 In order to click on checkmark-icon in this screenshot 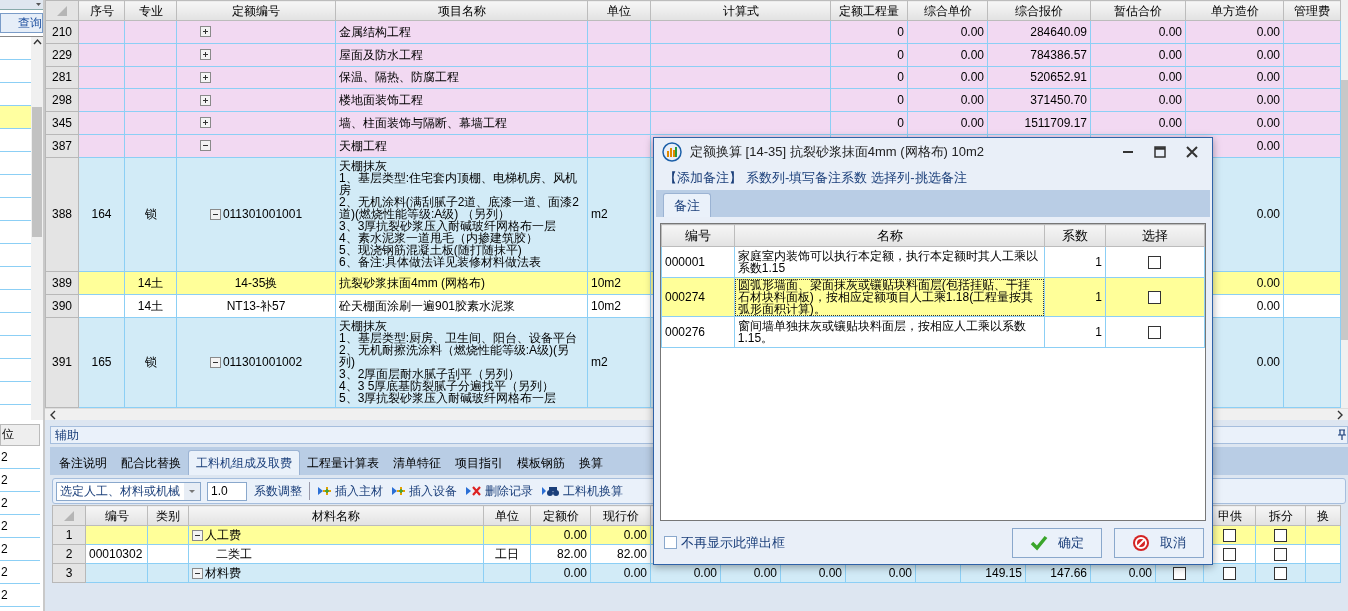, I will do `click(1039, 542)`.